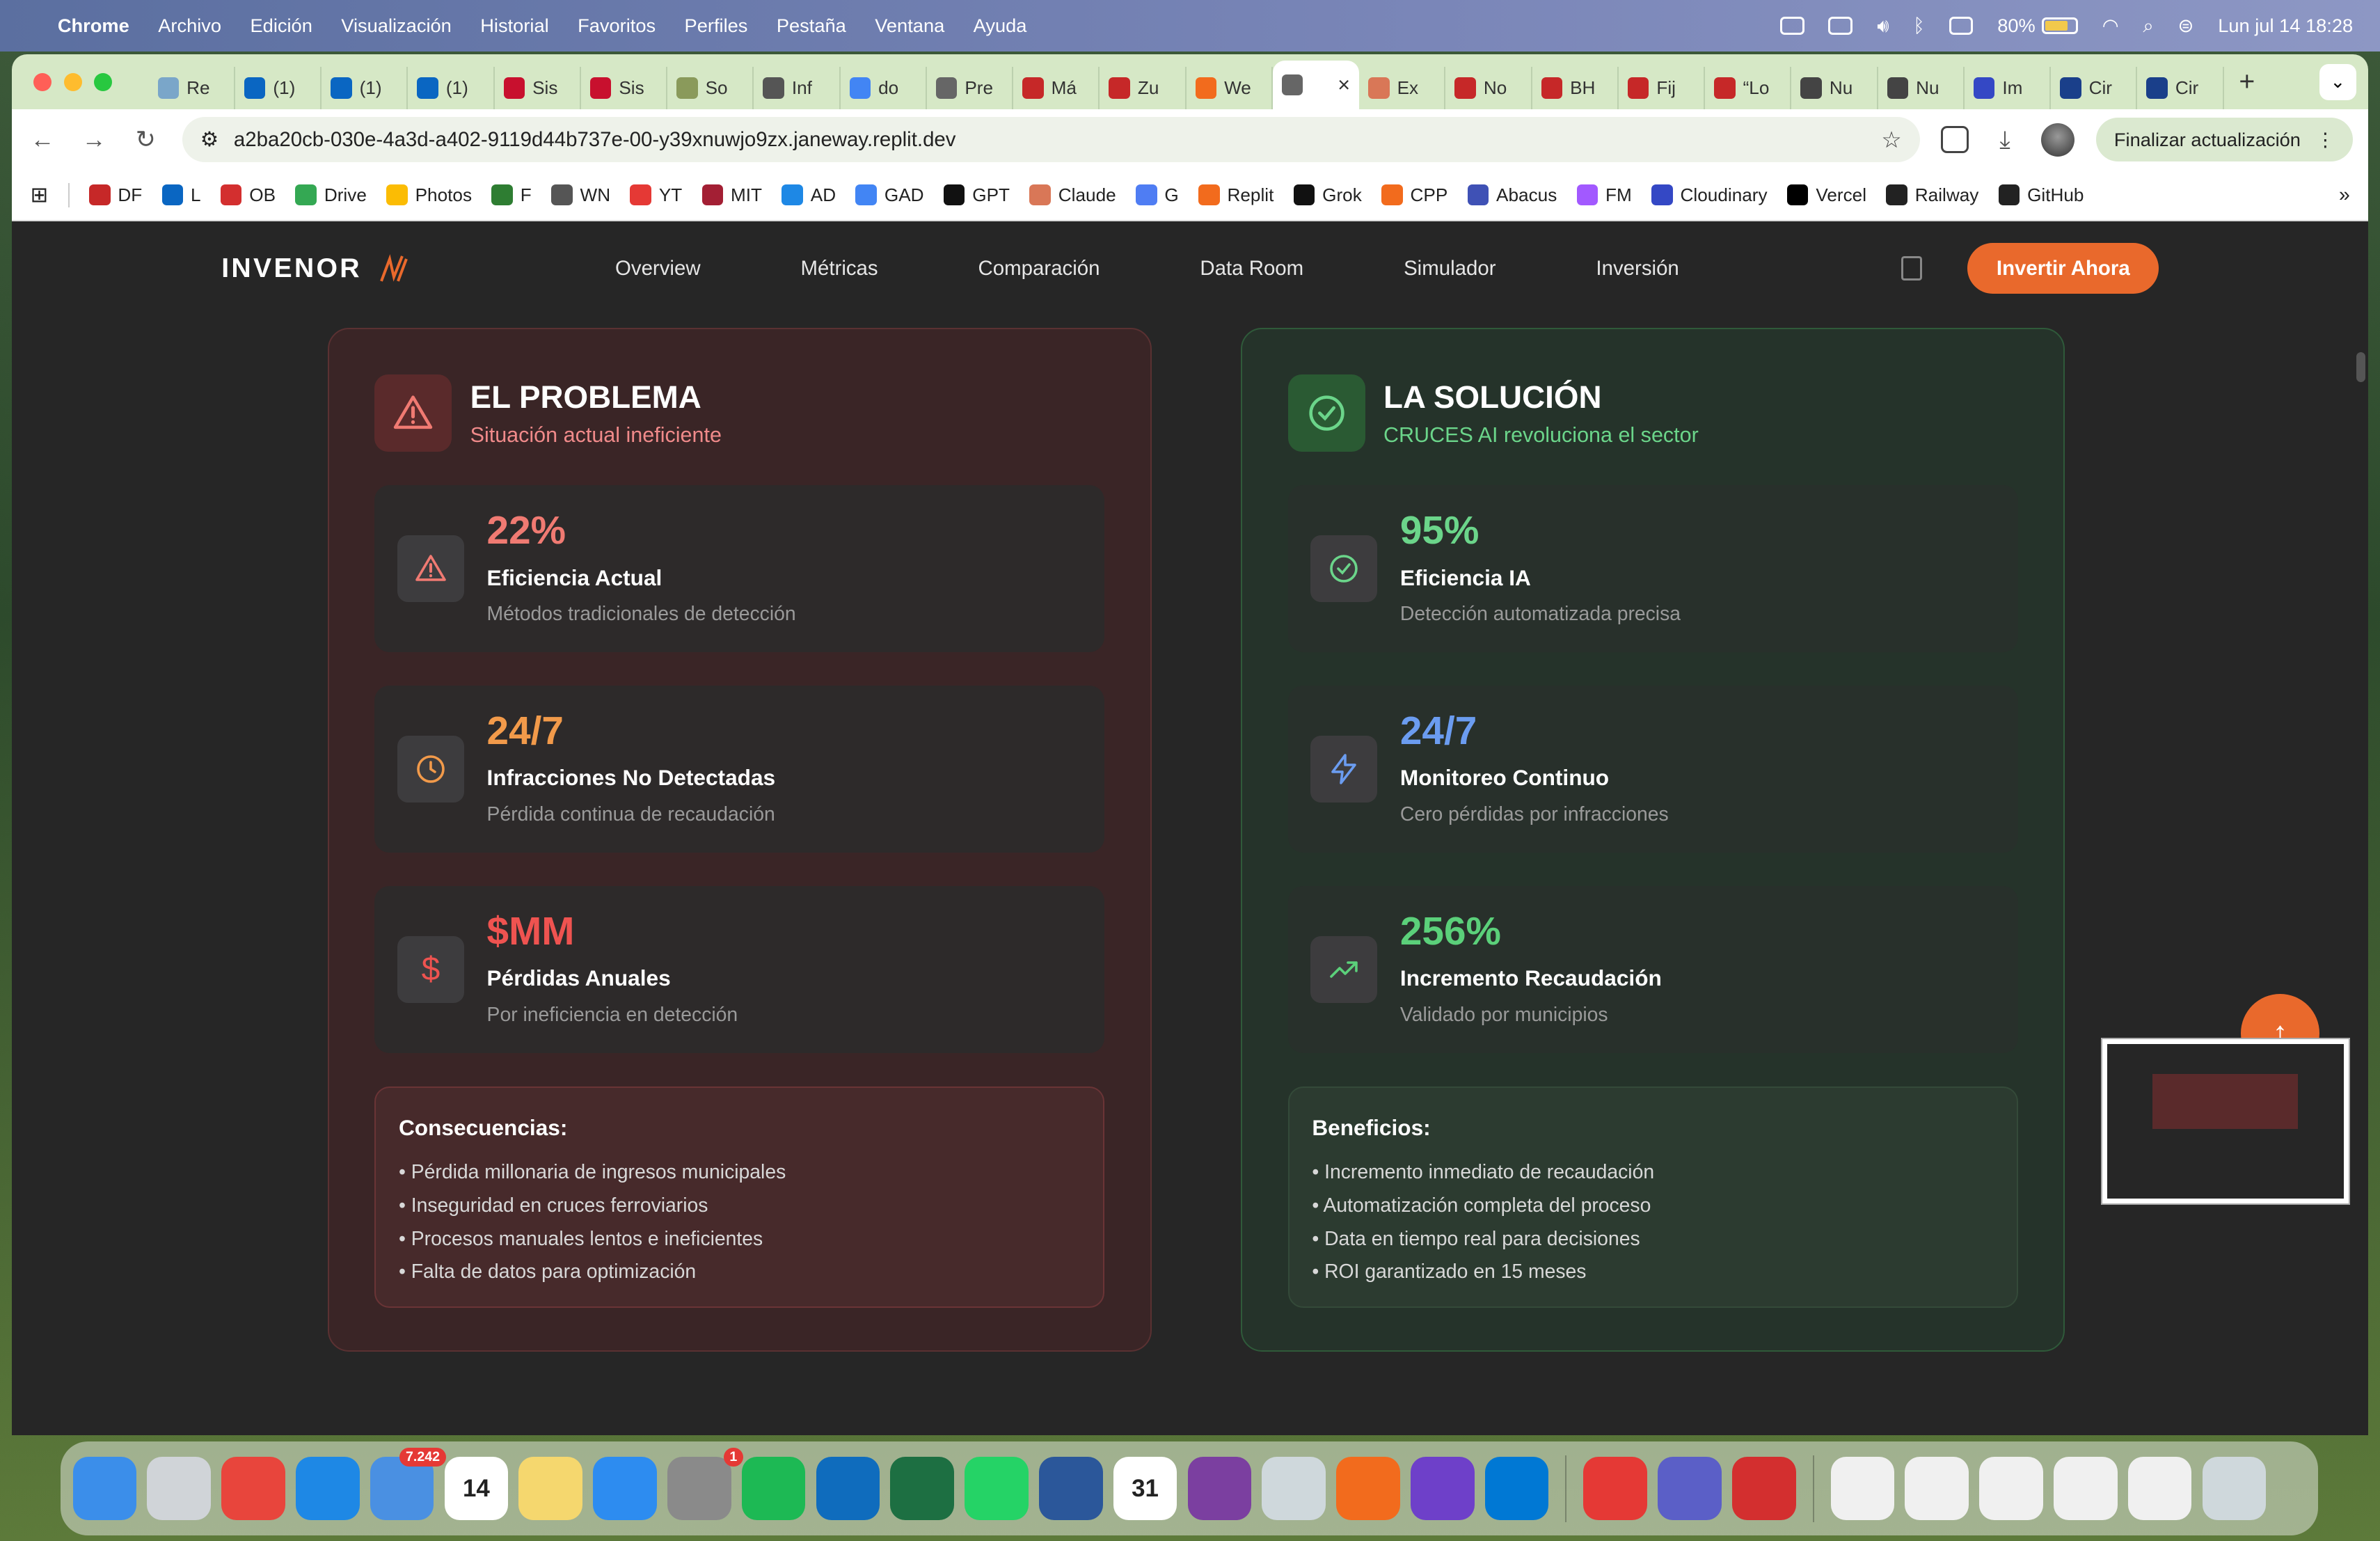  What do you see at coordinates (2186, 26) in the screenshot?
I see `control-center-icon: ⊜` at bounding box center [2186, 26].